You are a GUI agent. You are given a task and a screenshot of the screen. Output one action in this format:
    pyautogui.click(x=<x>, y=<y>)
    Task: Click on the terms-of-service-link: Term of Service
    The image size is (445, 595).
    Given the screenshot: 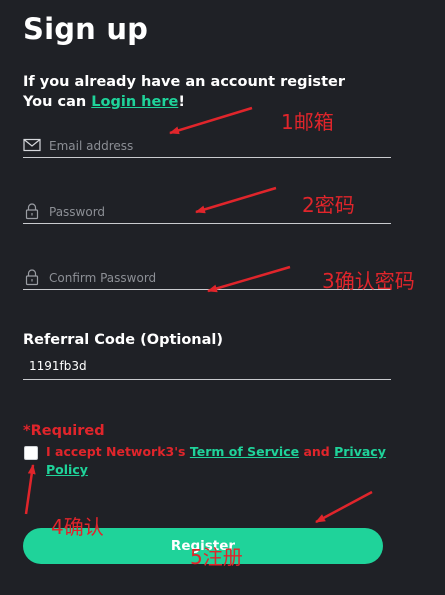 What is the action you would take?
    pyautogui.click(x=244, y=451)
    